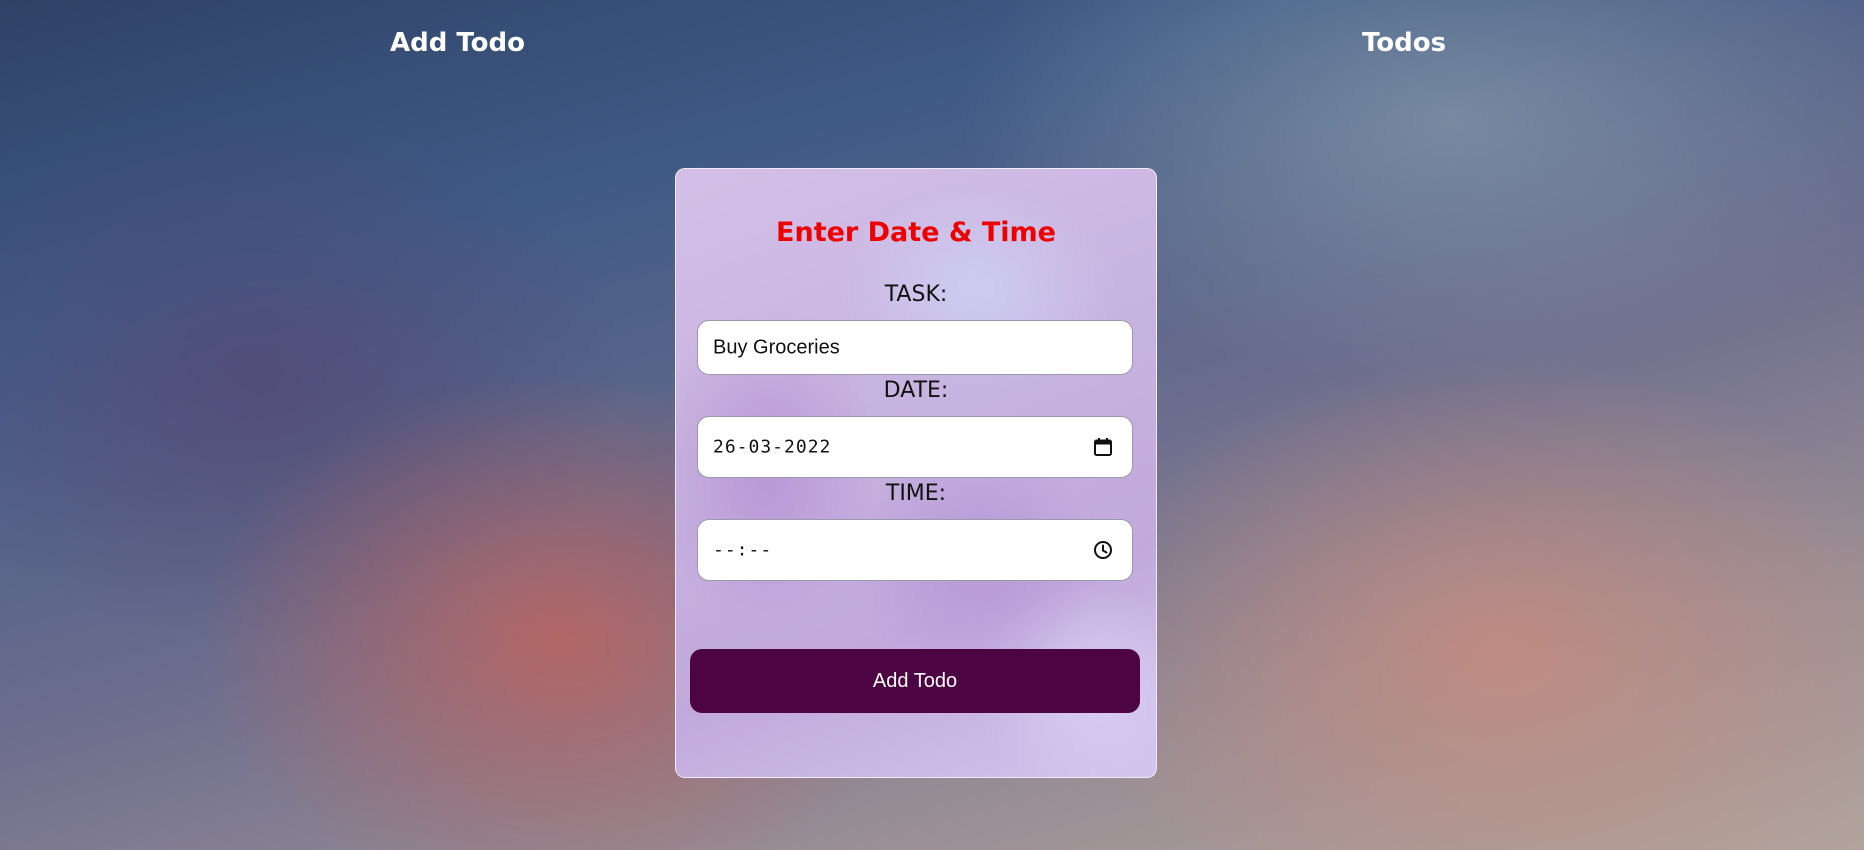 The height and width of the screenshot is (850, 1864). I want to click on time-input-value: --:--, so click(743, 550).